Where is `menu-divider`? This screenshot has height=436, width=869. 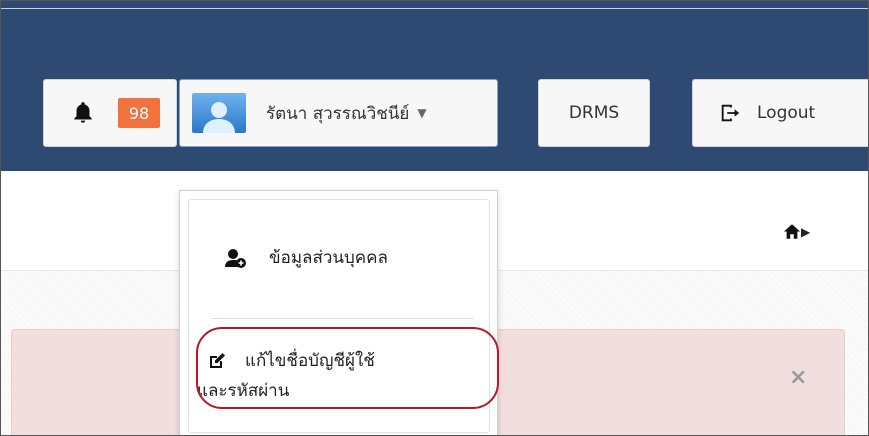 menu-divider is located at coordinates (342, 318).